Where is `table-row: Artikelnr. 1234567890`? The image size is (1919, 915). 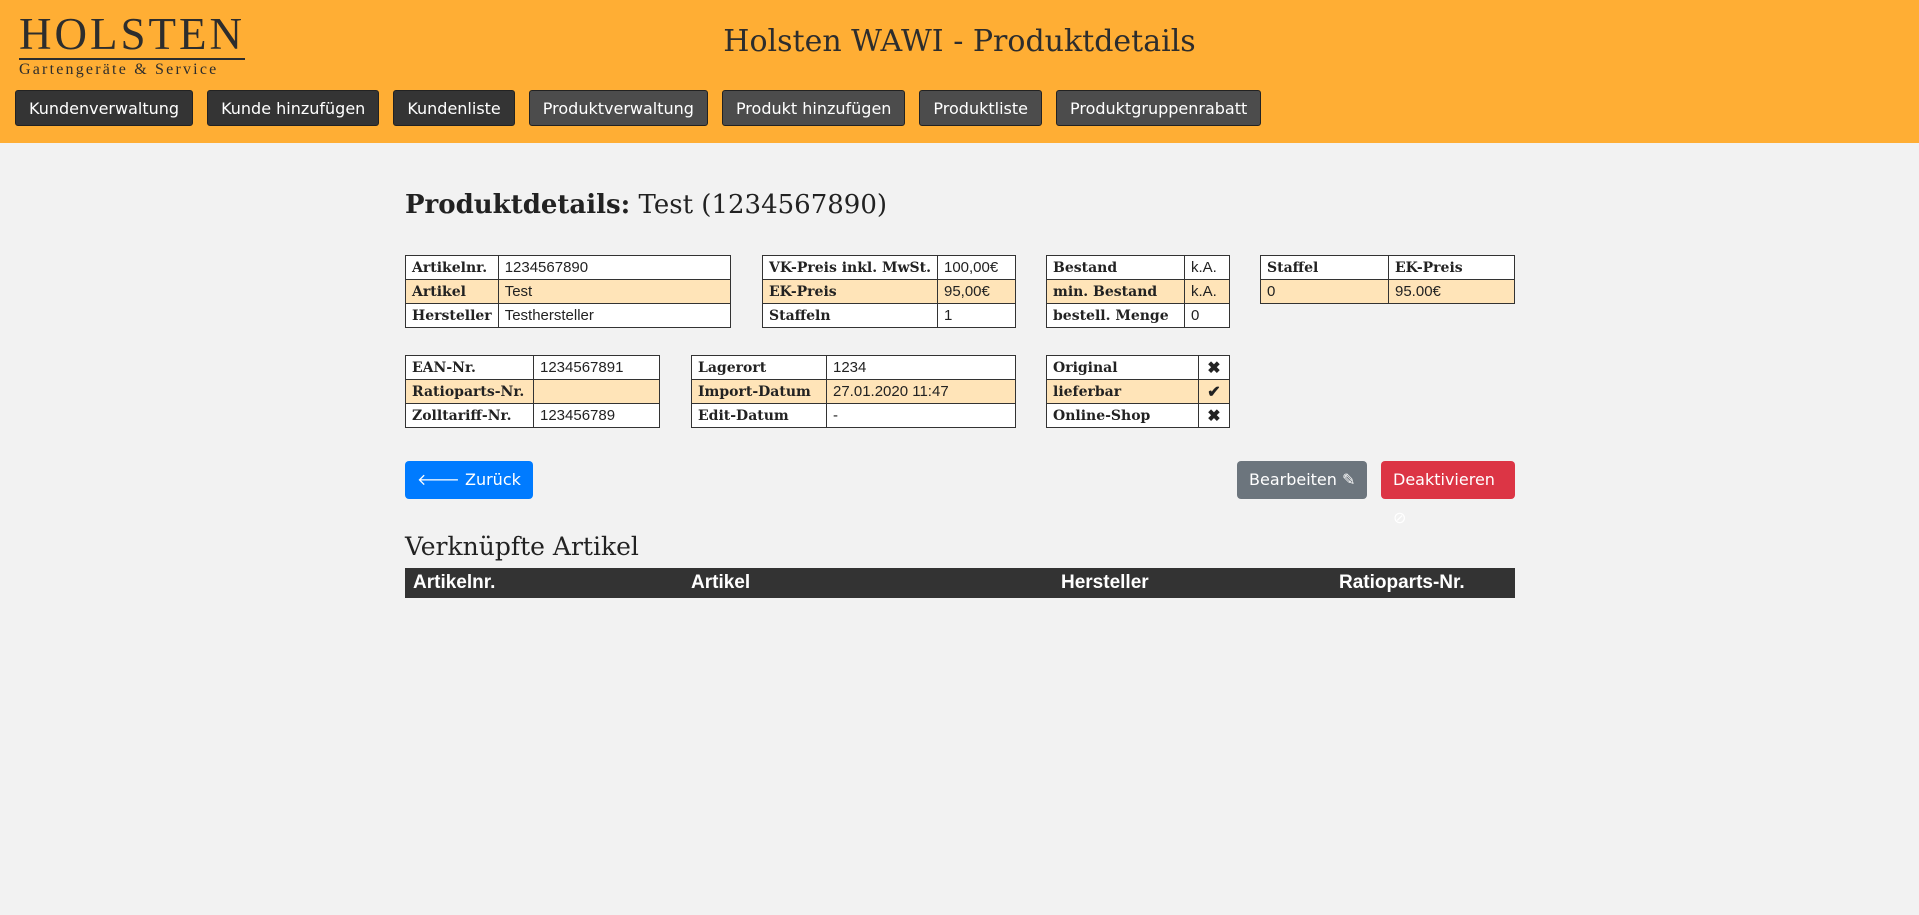 table-row: Artikelnr. 1234567890 is located at coordinates (568, 267).